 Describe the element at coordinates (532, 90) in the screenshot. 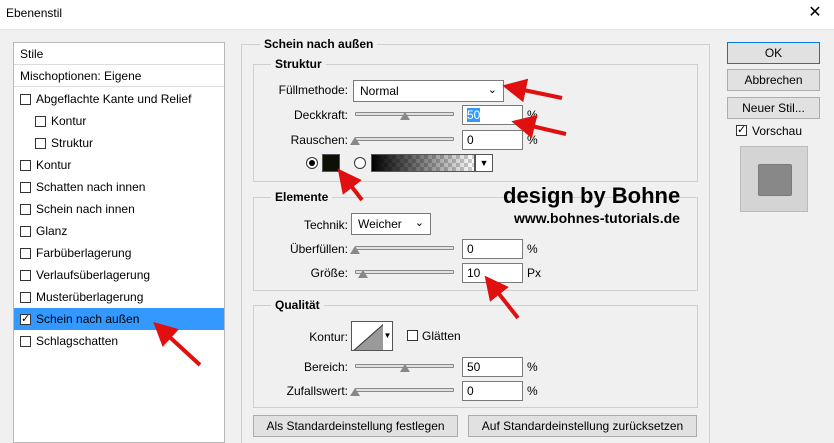

I see `arrow-blend-mode` at that location.